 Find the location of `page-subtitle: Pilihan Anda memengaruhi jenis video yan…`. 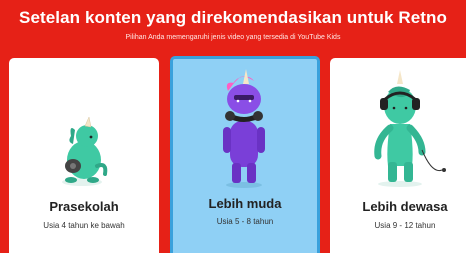

page-subtitle: Pilihan Anda memengaruhi jenis video yan… is located at coordinates (233, 37).